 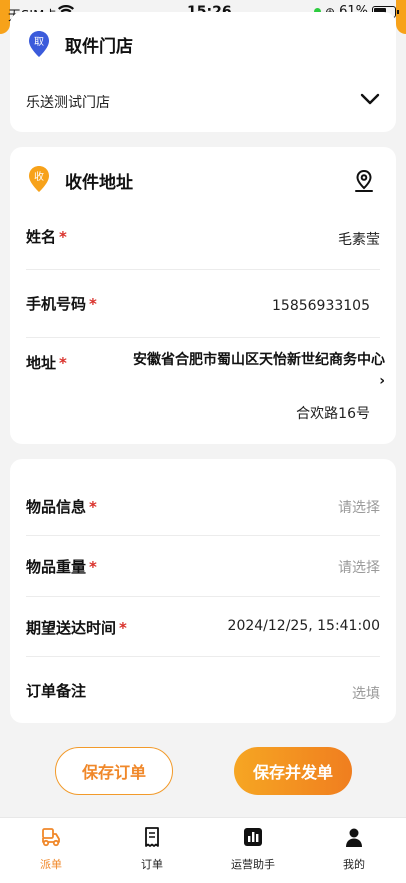 What do you see at coordinates (257, 371) in the screenshot?
I see `address-field: 安徽省合肥市蜀山区天怡新世纪商务中心 ›` at bounding box center [257, 371].